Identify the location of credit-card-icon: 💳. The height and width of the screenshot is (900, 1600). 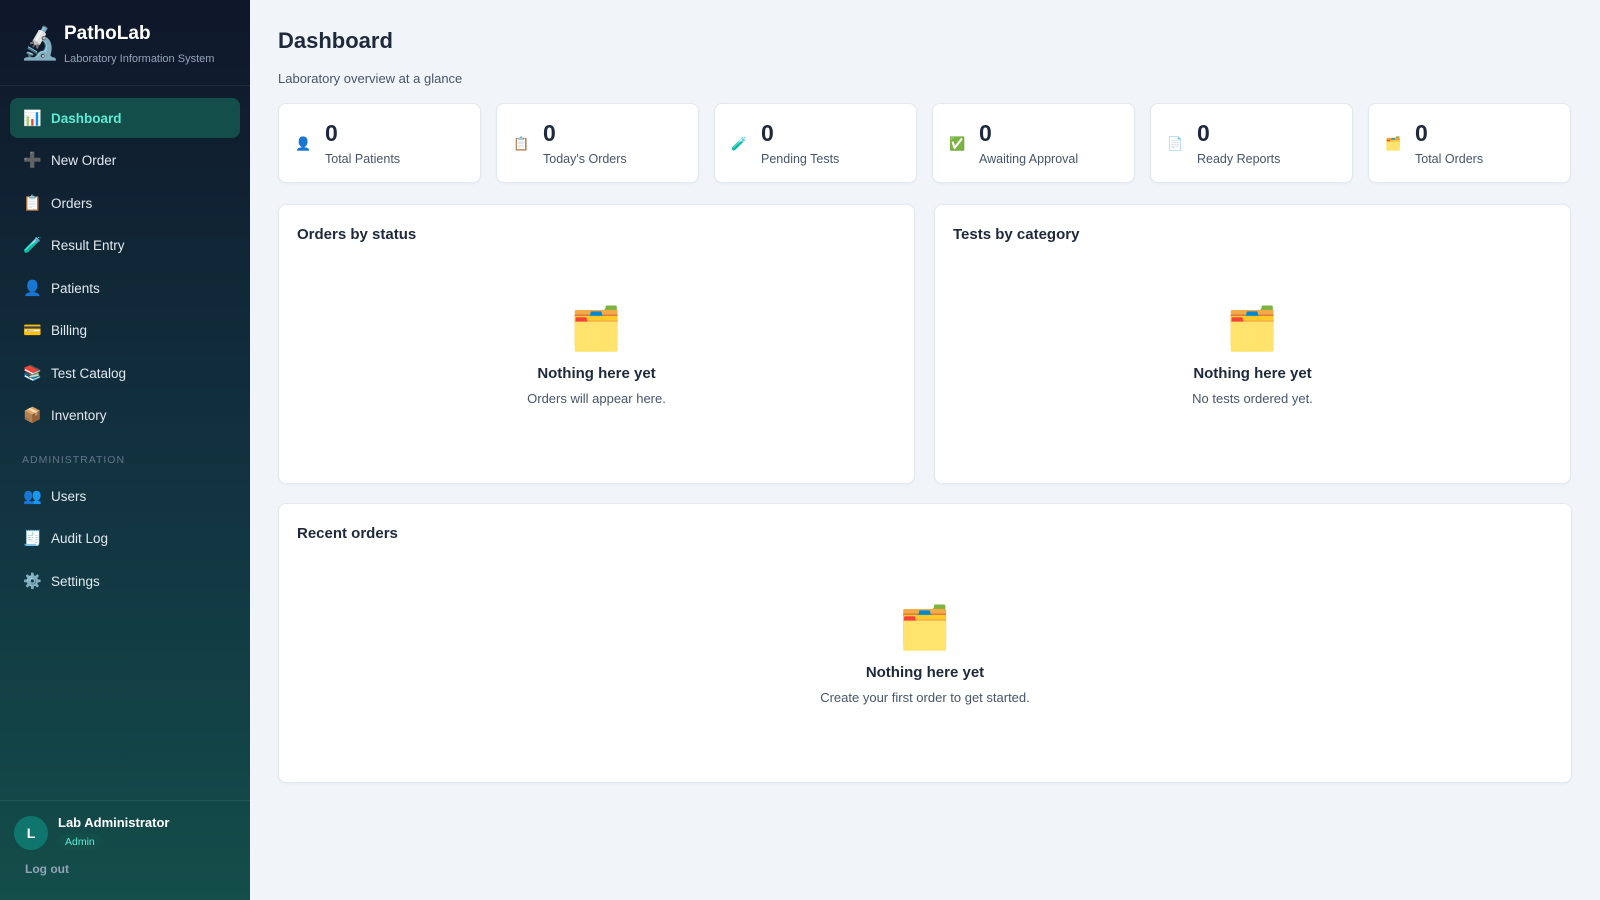
(32, 330).